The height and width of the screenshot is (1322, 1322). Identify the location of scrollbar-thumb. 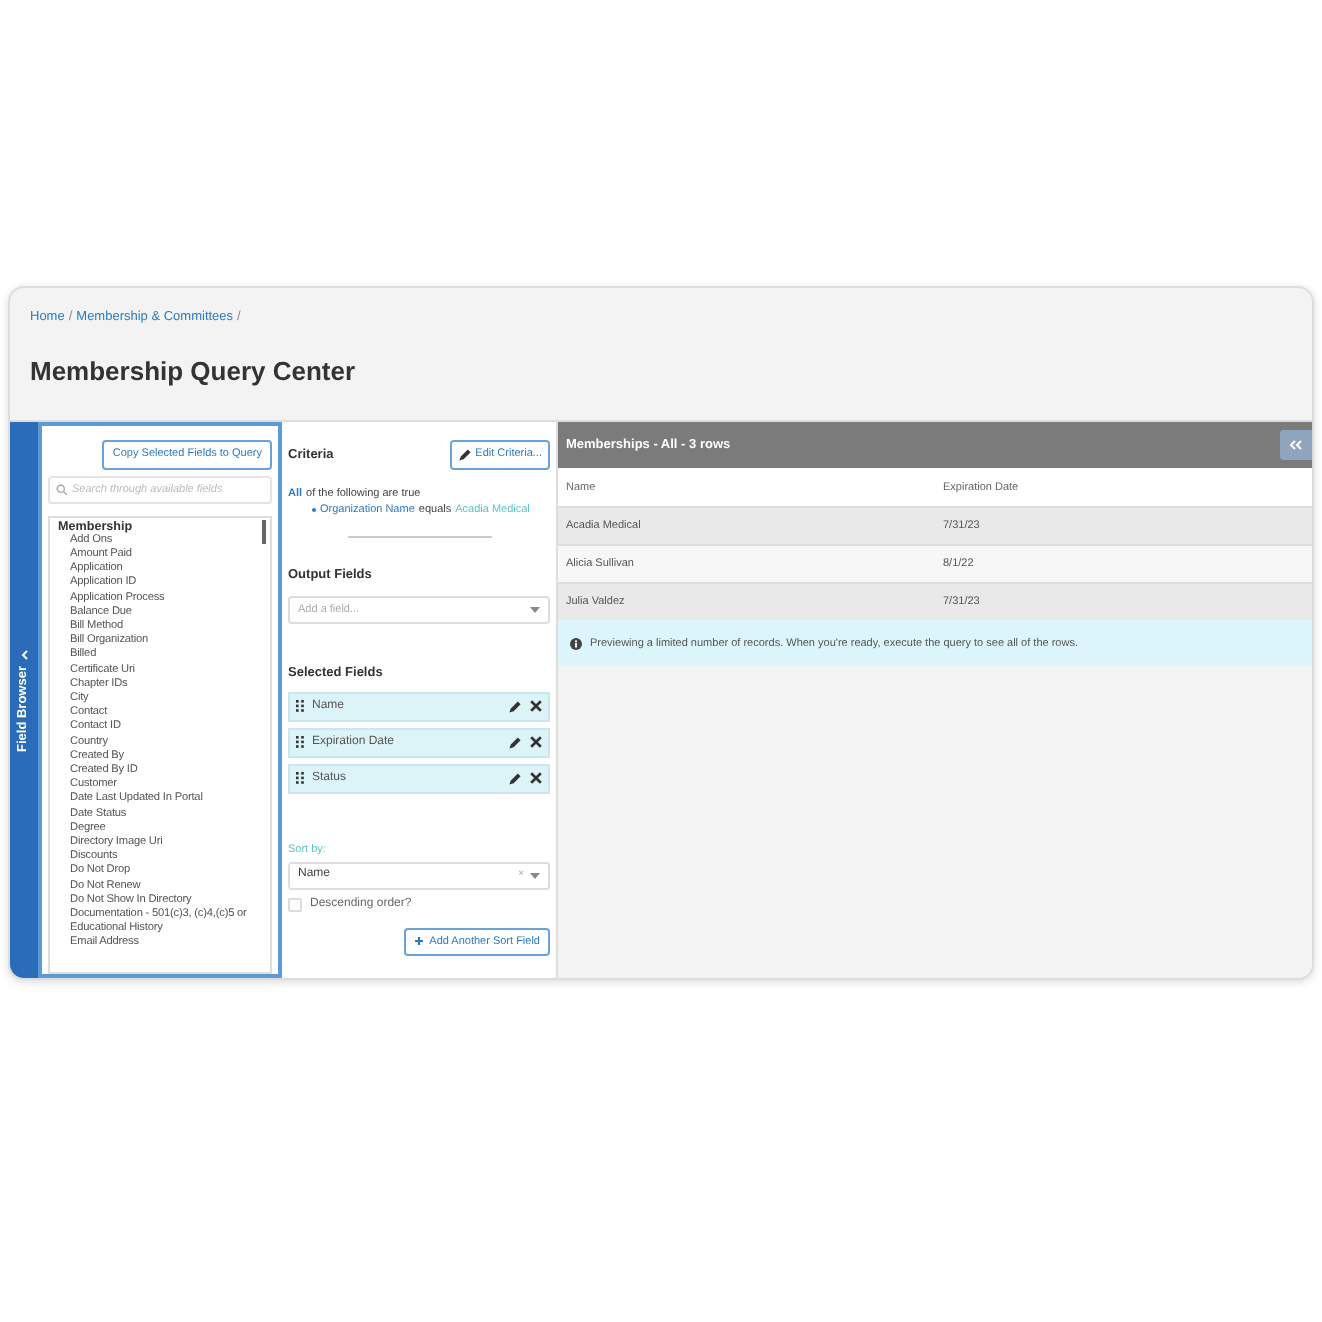
(264, 531).